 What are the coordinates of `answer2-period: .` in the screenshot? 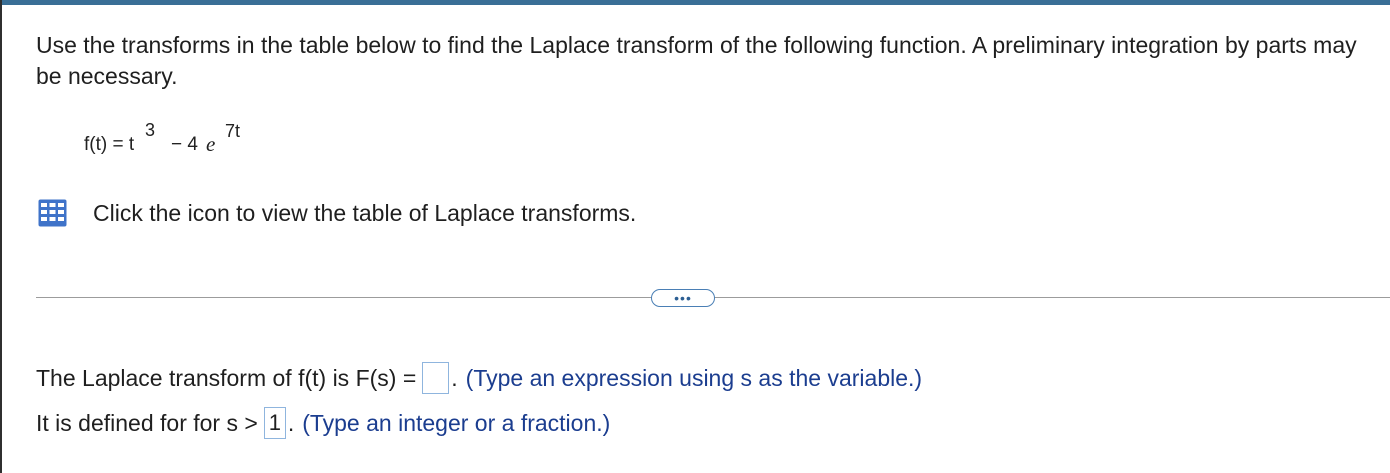 It's located at (291, 422).